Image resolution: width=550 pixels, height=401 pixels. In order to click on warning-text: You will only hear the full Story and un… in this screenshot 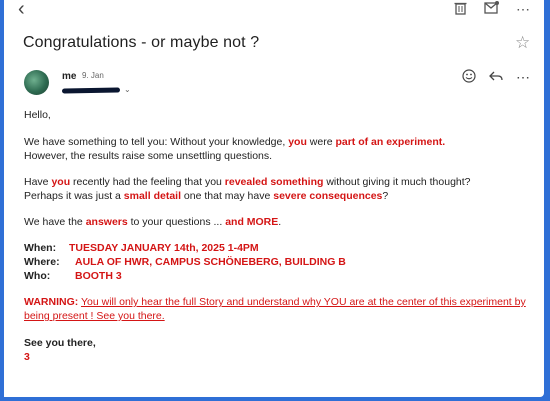, I will do `click(275, 309)`.